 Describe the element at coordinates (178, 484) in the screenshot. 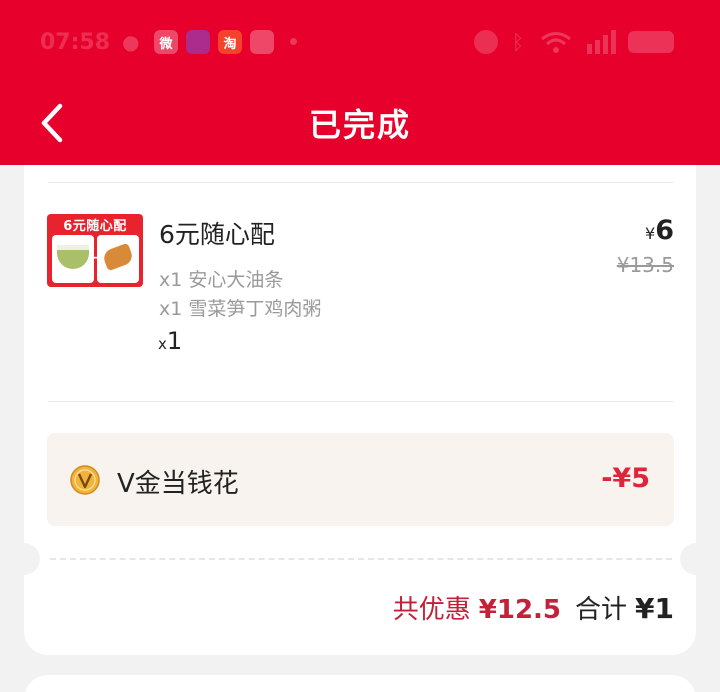

I see `coupon-label: V金当钱花` at that location.